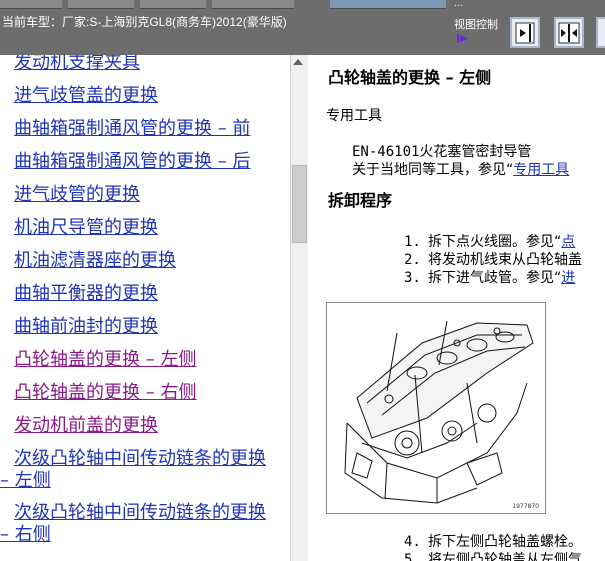 This screenshot has width=605, height=561. What do you see at coordinates (525, 506) in the screenshot?
I see `figure-id: 1977870` at bounding box center [525, 506].